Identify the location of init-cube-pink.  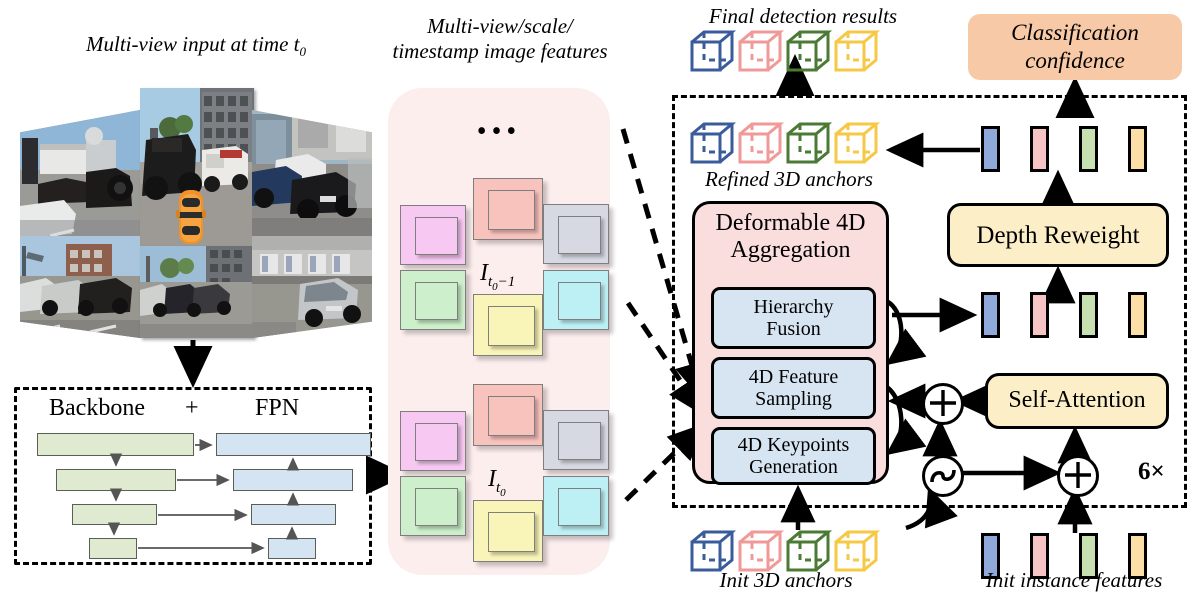
(761, 551).